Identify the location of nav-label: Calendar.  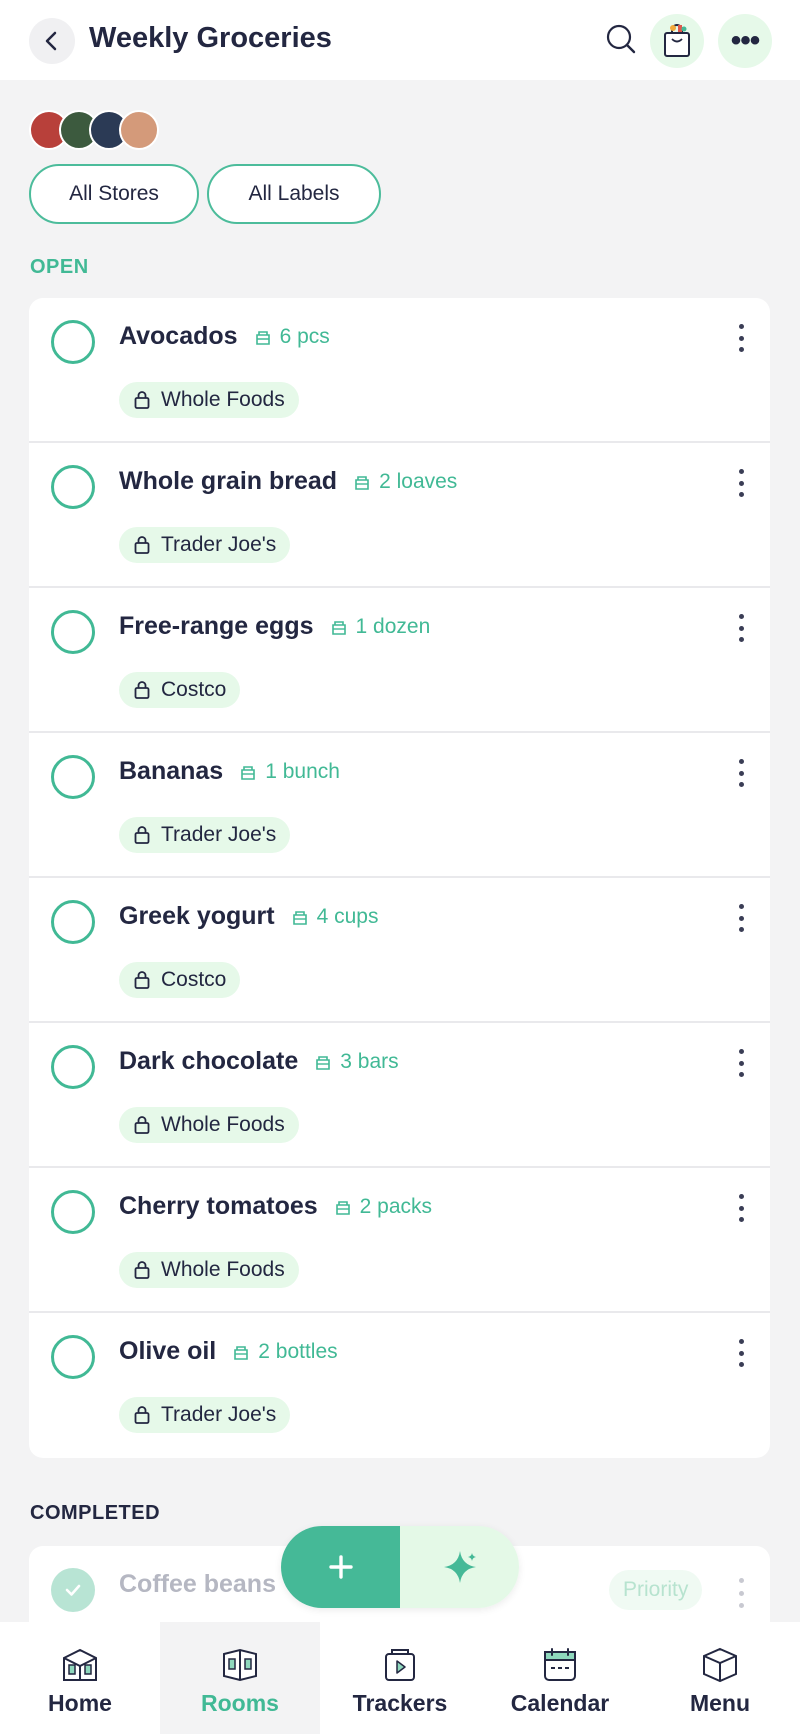
(560, 1703).